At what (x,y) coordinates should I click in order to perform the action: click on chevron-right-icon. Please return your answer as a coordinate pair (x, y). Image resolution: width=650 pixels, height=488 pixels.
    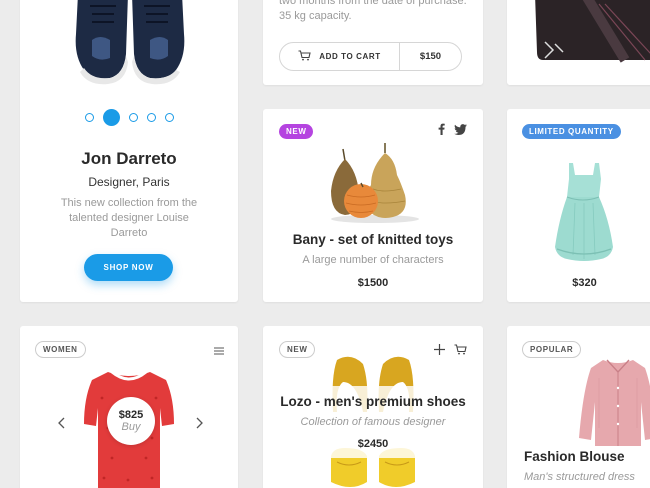
    Looking at the image, I should click on (199, 425).